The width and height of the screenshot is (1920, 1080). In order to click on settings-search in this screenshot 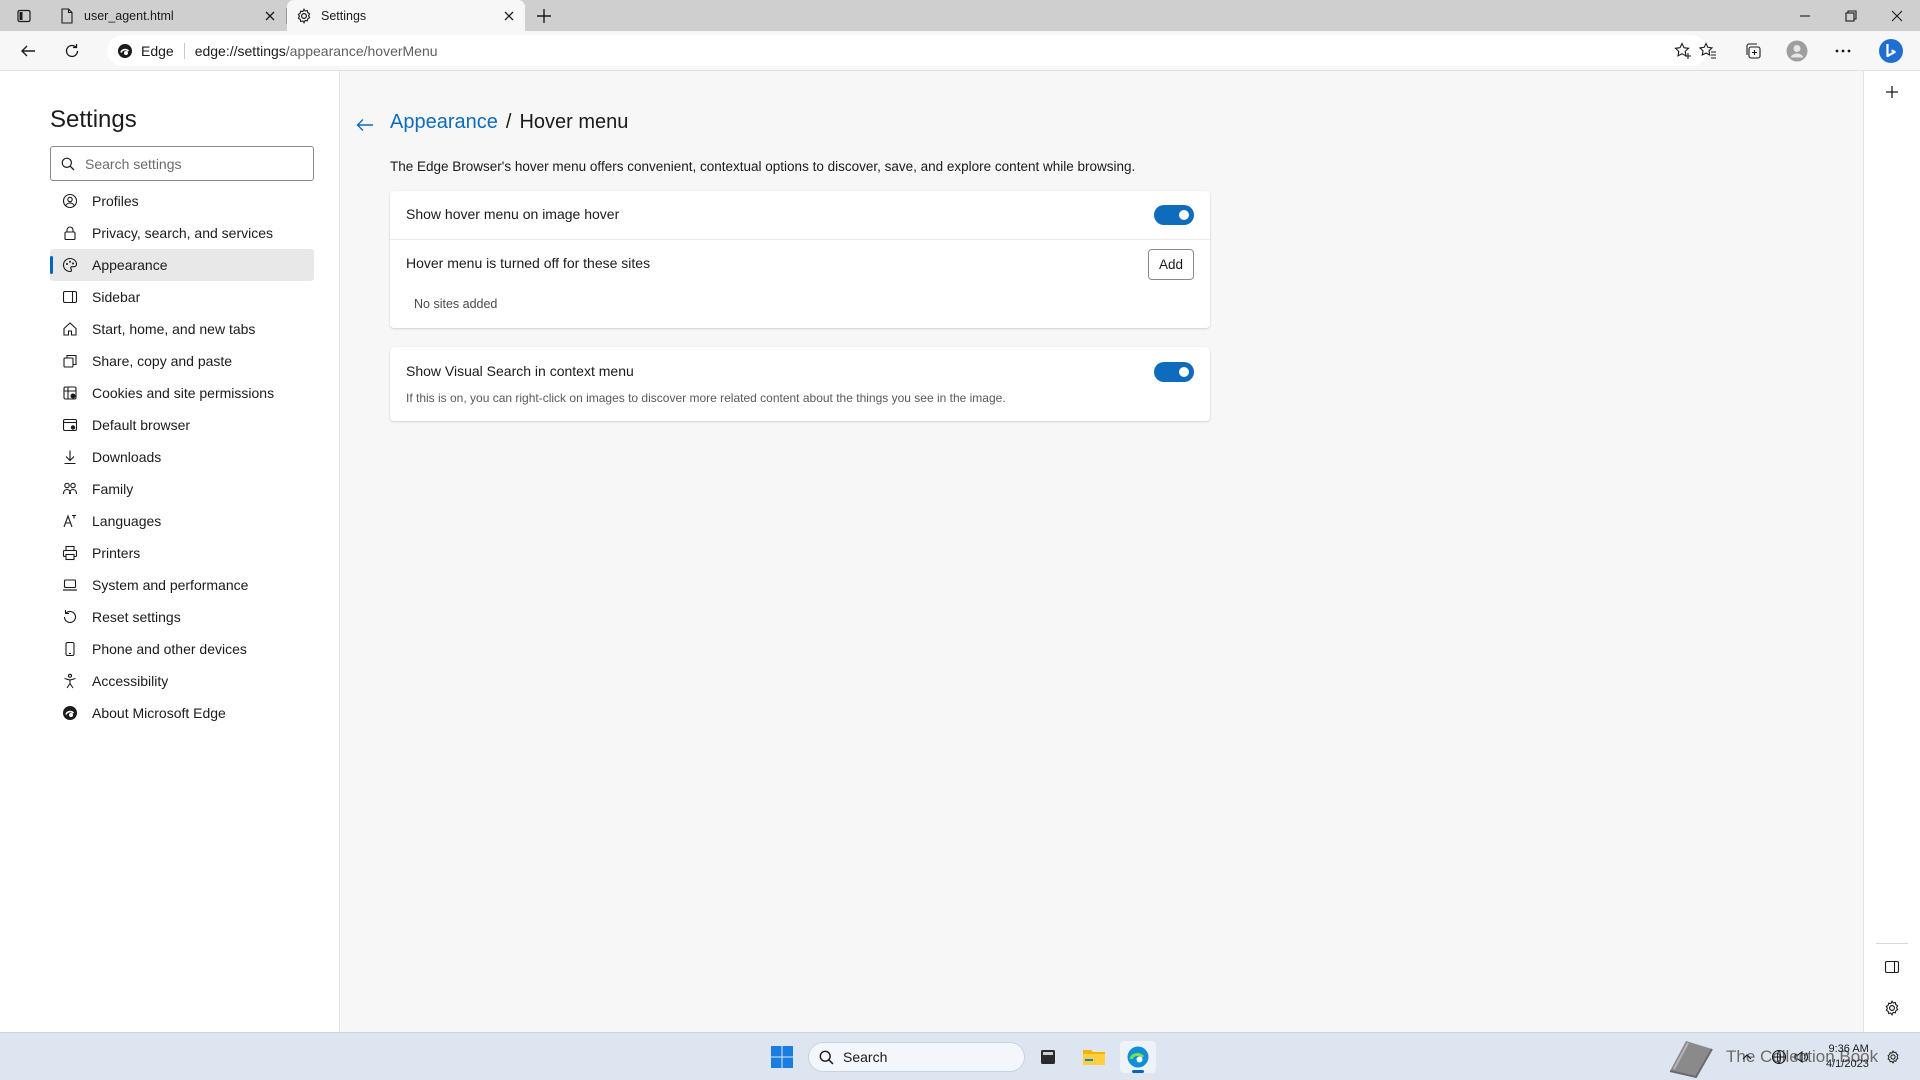, I will do `click(182, 163)`.